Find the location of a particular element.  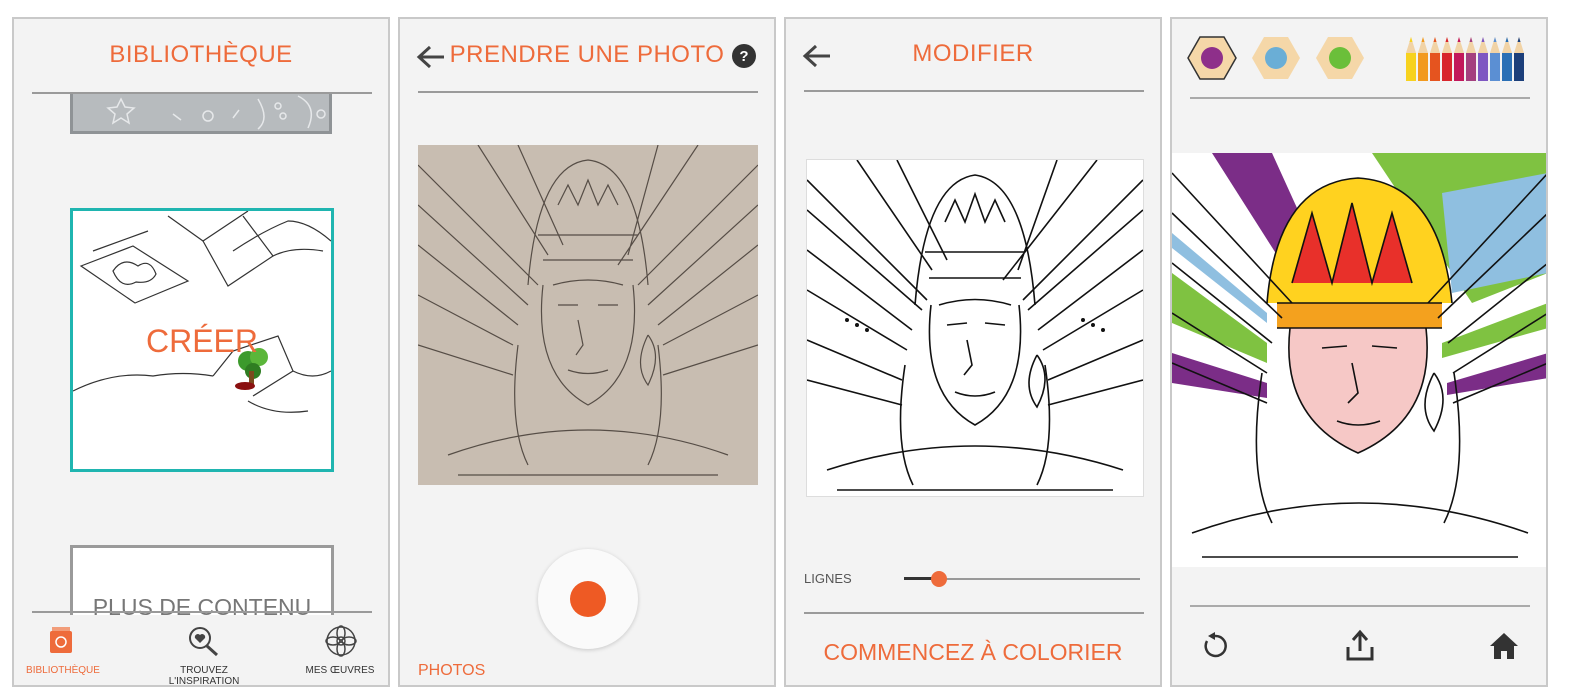

camera-preview is located at coordinates (588, 315).